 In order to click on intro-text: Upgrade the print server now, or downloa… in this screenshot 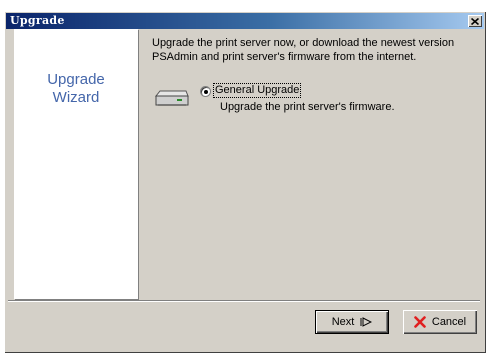, I will do `click(315, 50)`.